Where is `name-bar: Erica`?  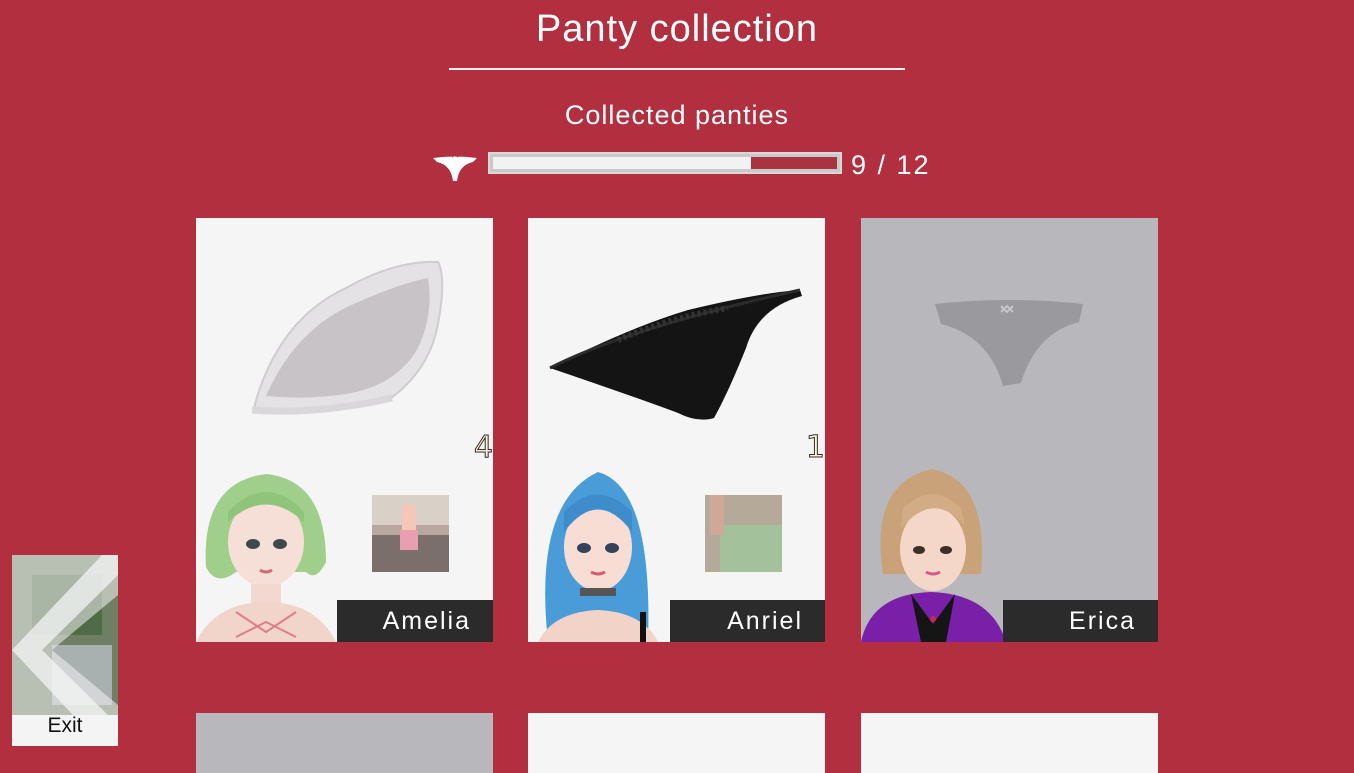
name-bar: Erica is located at coordinates (1080, 621).